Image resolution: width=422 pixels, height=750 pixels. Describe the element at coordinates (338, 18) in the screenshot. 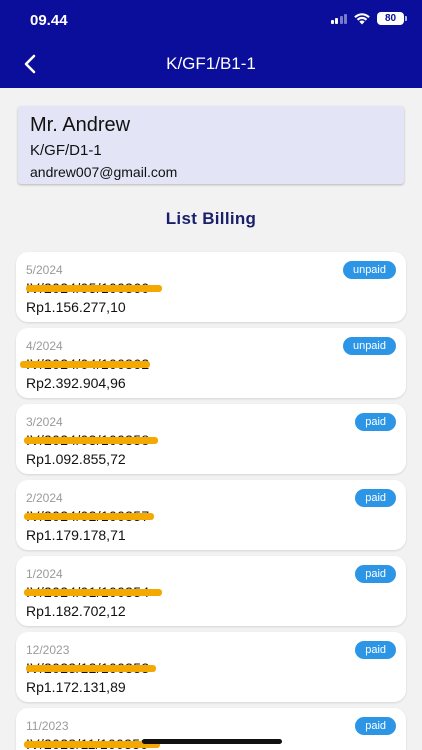

I see `signal-icon` at that location.